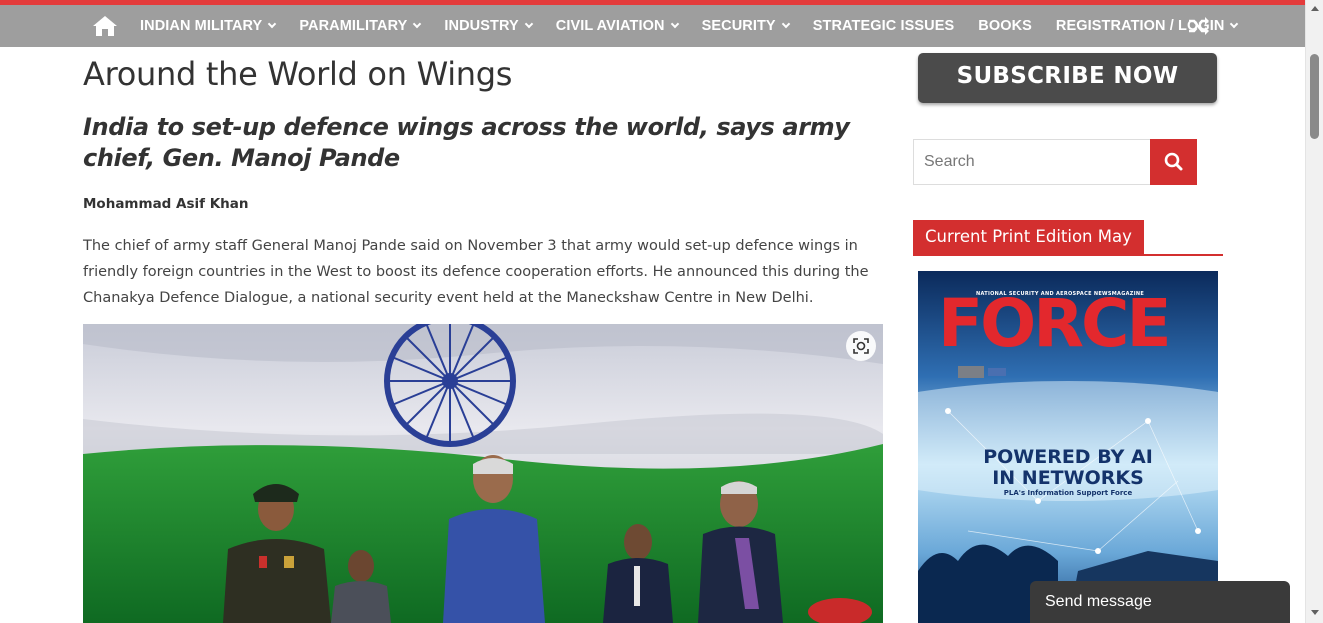 Image resolution: width=1323 pixels, height=623 pixels. Describe the element at coordinates (298, 74) in the screenshot. I see `article-title: Around the World on Wings` at that location.